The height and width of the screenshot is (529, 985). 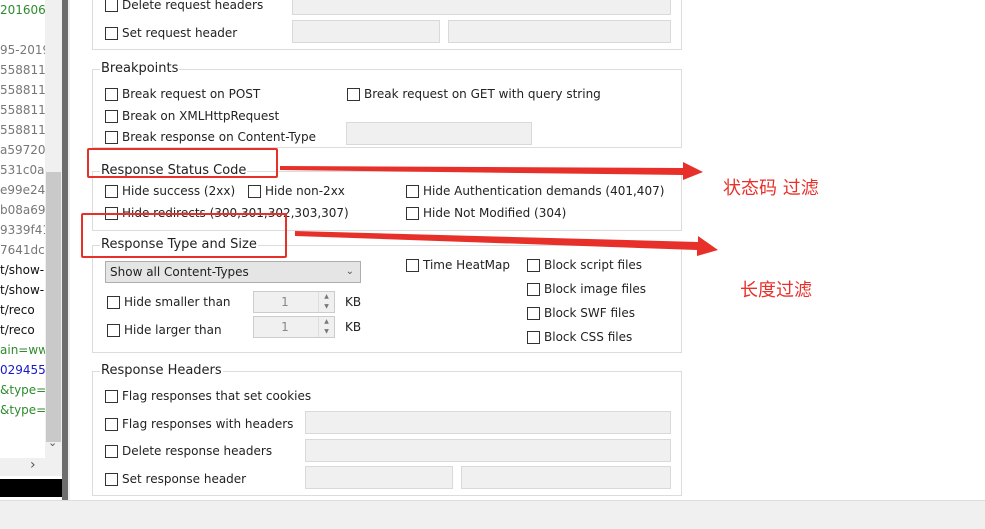 What do you see at coordinates (499, 209) in the screenshot?
I see `annotation-arrows` at bounding box center [499, 209].